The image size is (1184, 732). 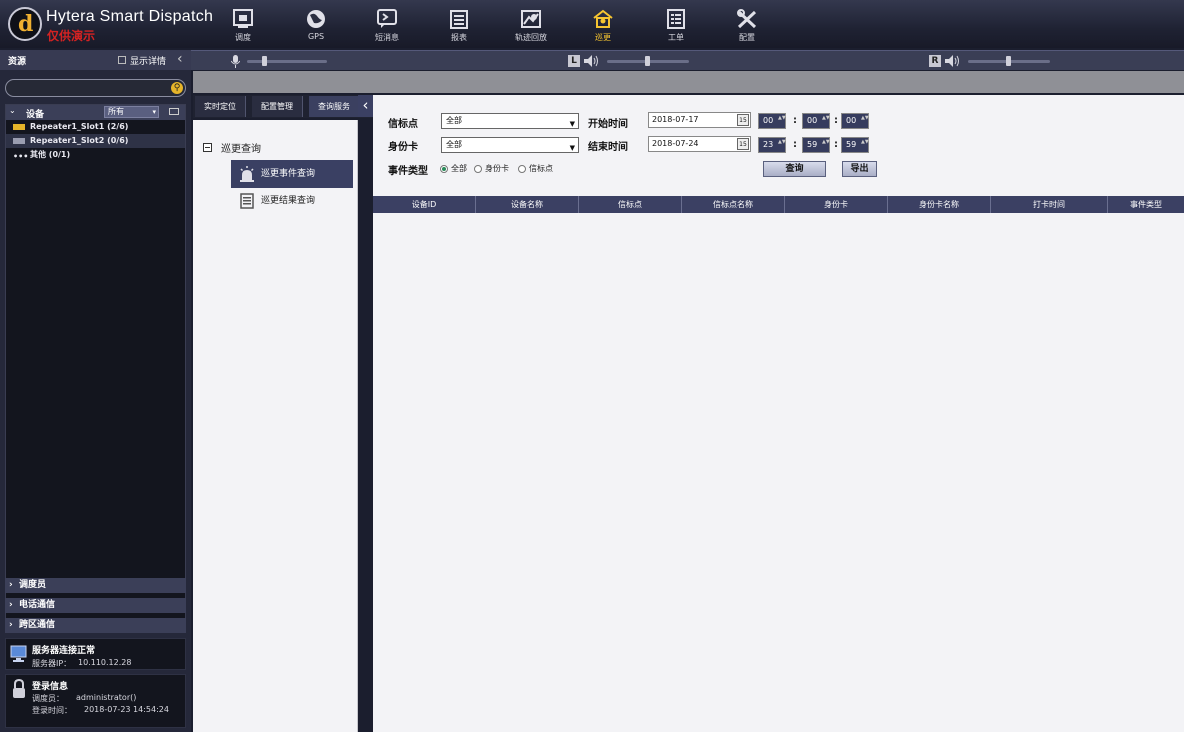 I want to click on group-dispatcher: › 调度员, so click(x=95, y=585).